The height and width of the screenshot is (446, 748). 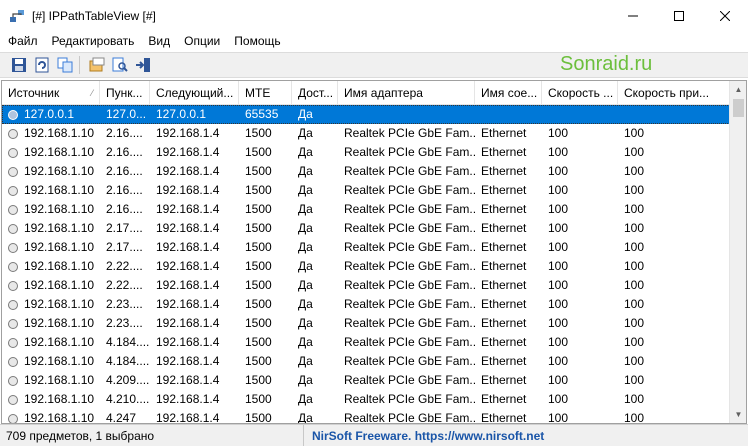 I want to click on title-bar: [#] IPPathTableView [#], so click(x=374, y=15).